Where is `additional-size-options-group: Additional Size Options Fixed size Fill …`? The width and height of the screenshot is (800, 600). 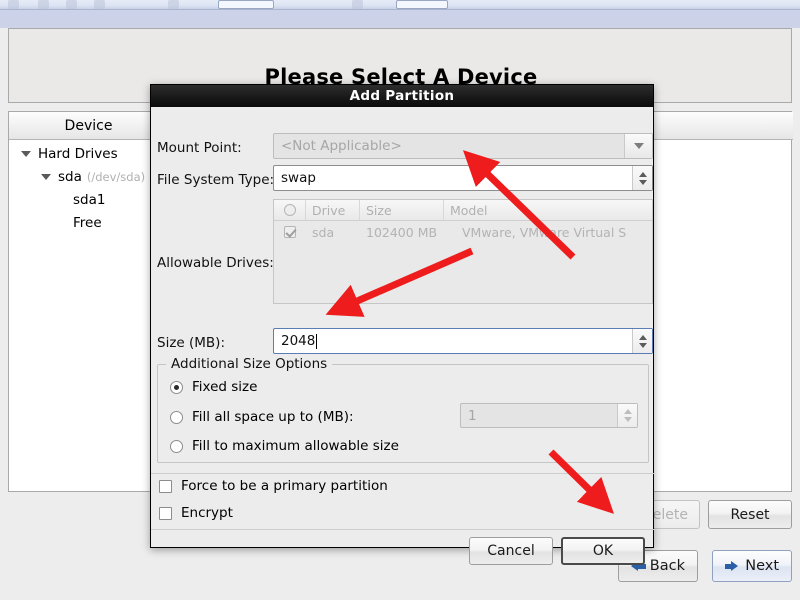 additional-size-options-group: Additional Size Options Fixed size Fill … is located at coordinates (403, 409).